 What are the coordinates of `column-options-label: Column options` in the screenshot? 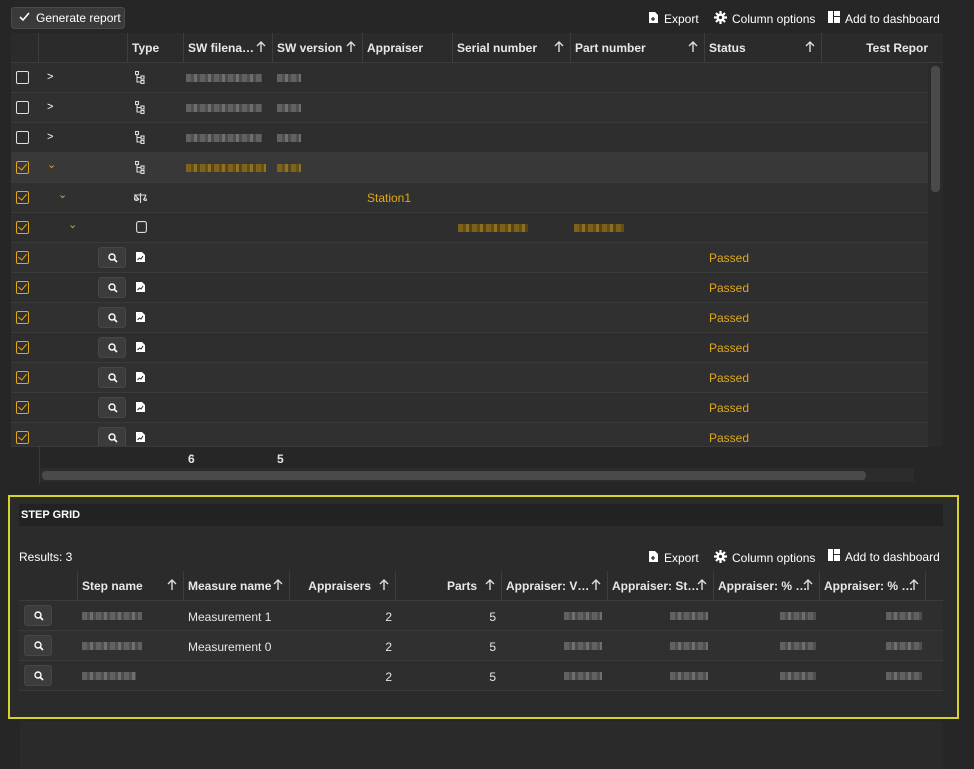 It's located at (774, 19).